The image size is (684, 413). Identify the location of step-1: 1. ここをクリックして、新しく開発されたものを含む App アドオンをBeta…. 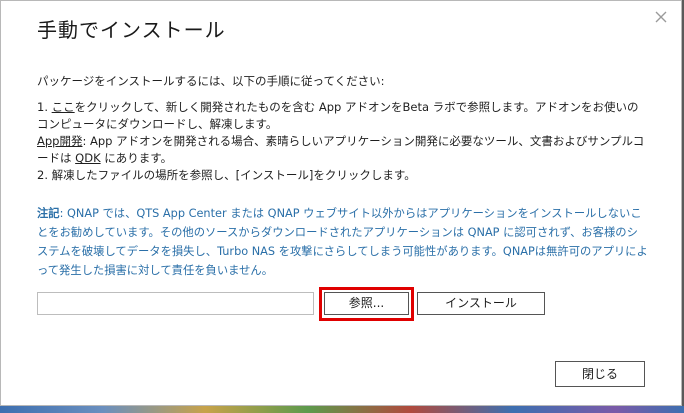
(343, 116).